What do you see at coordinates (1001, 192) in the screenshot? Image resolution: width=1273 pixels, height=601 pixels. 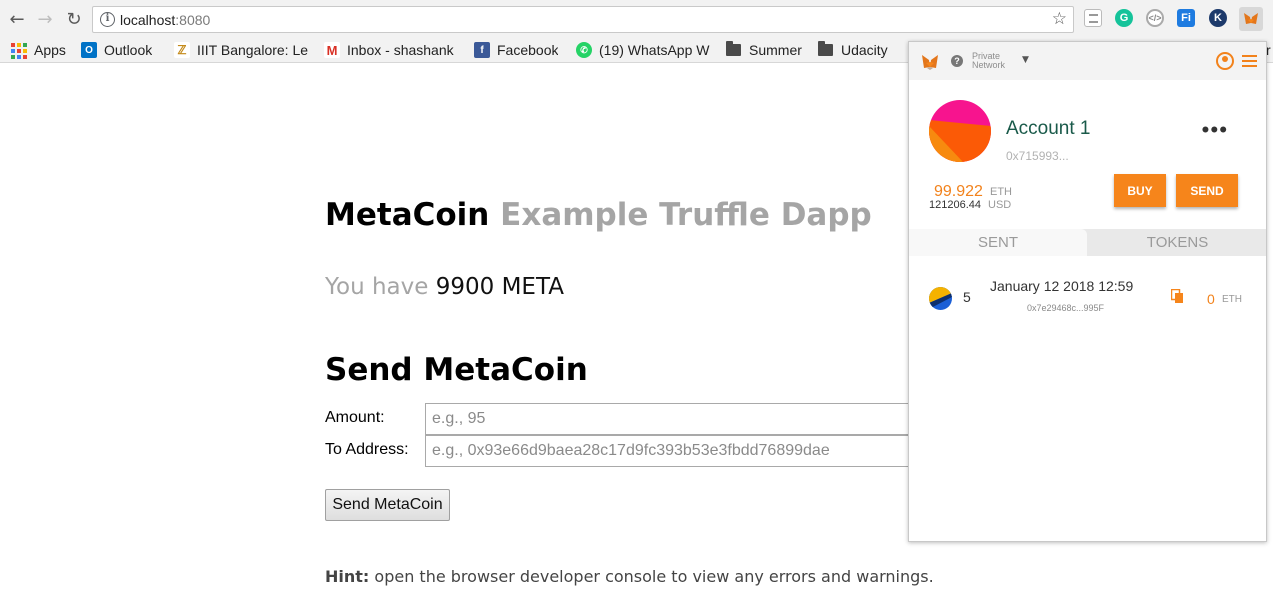 I see `eth-unit: ETH` at bounding box center [1001, 192].